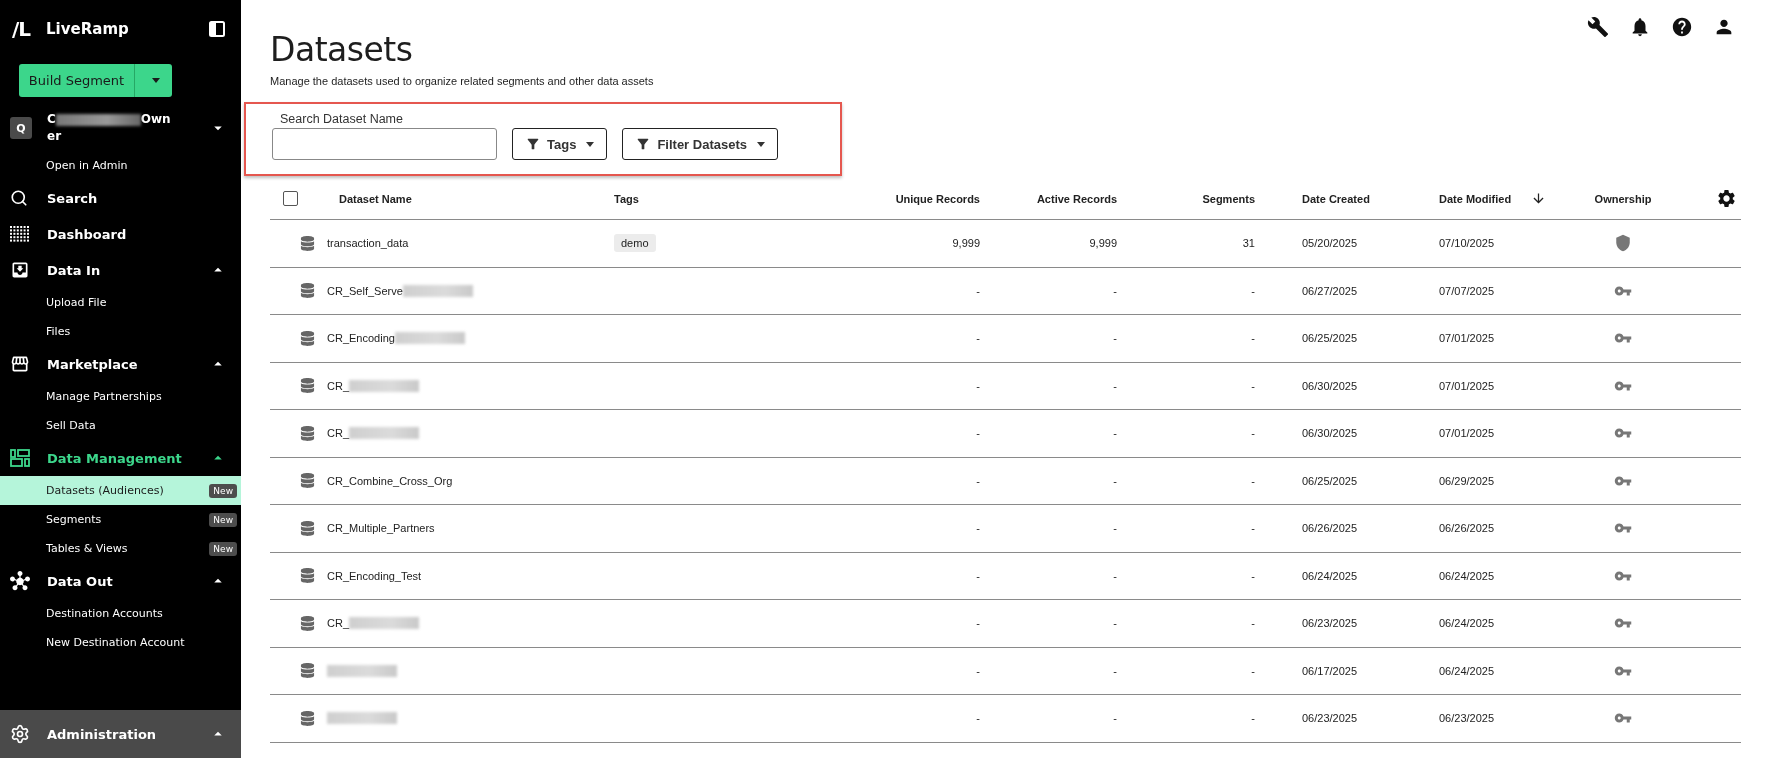 The image size is (1767, 758). Describe the element at coordinates (1598, 26) in the screenshot. I see `wrench-icon` at that location.